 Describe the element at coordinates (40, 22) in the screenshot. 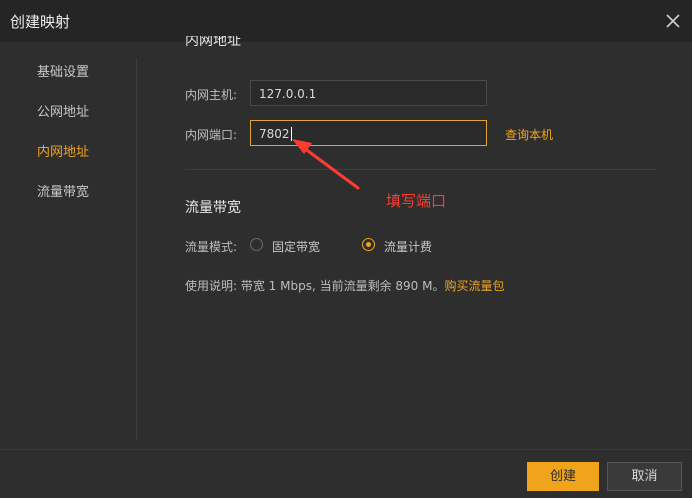

I see `dialog-title: 创建映射` at that location.